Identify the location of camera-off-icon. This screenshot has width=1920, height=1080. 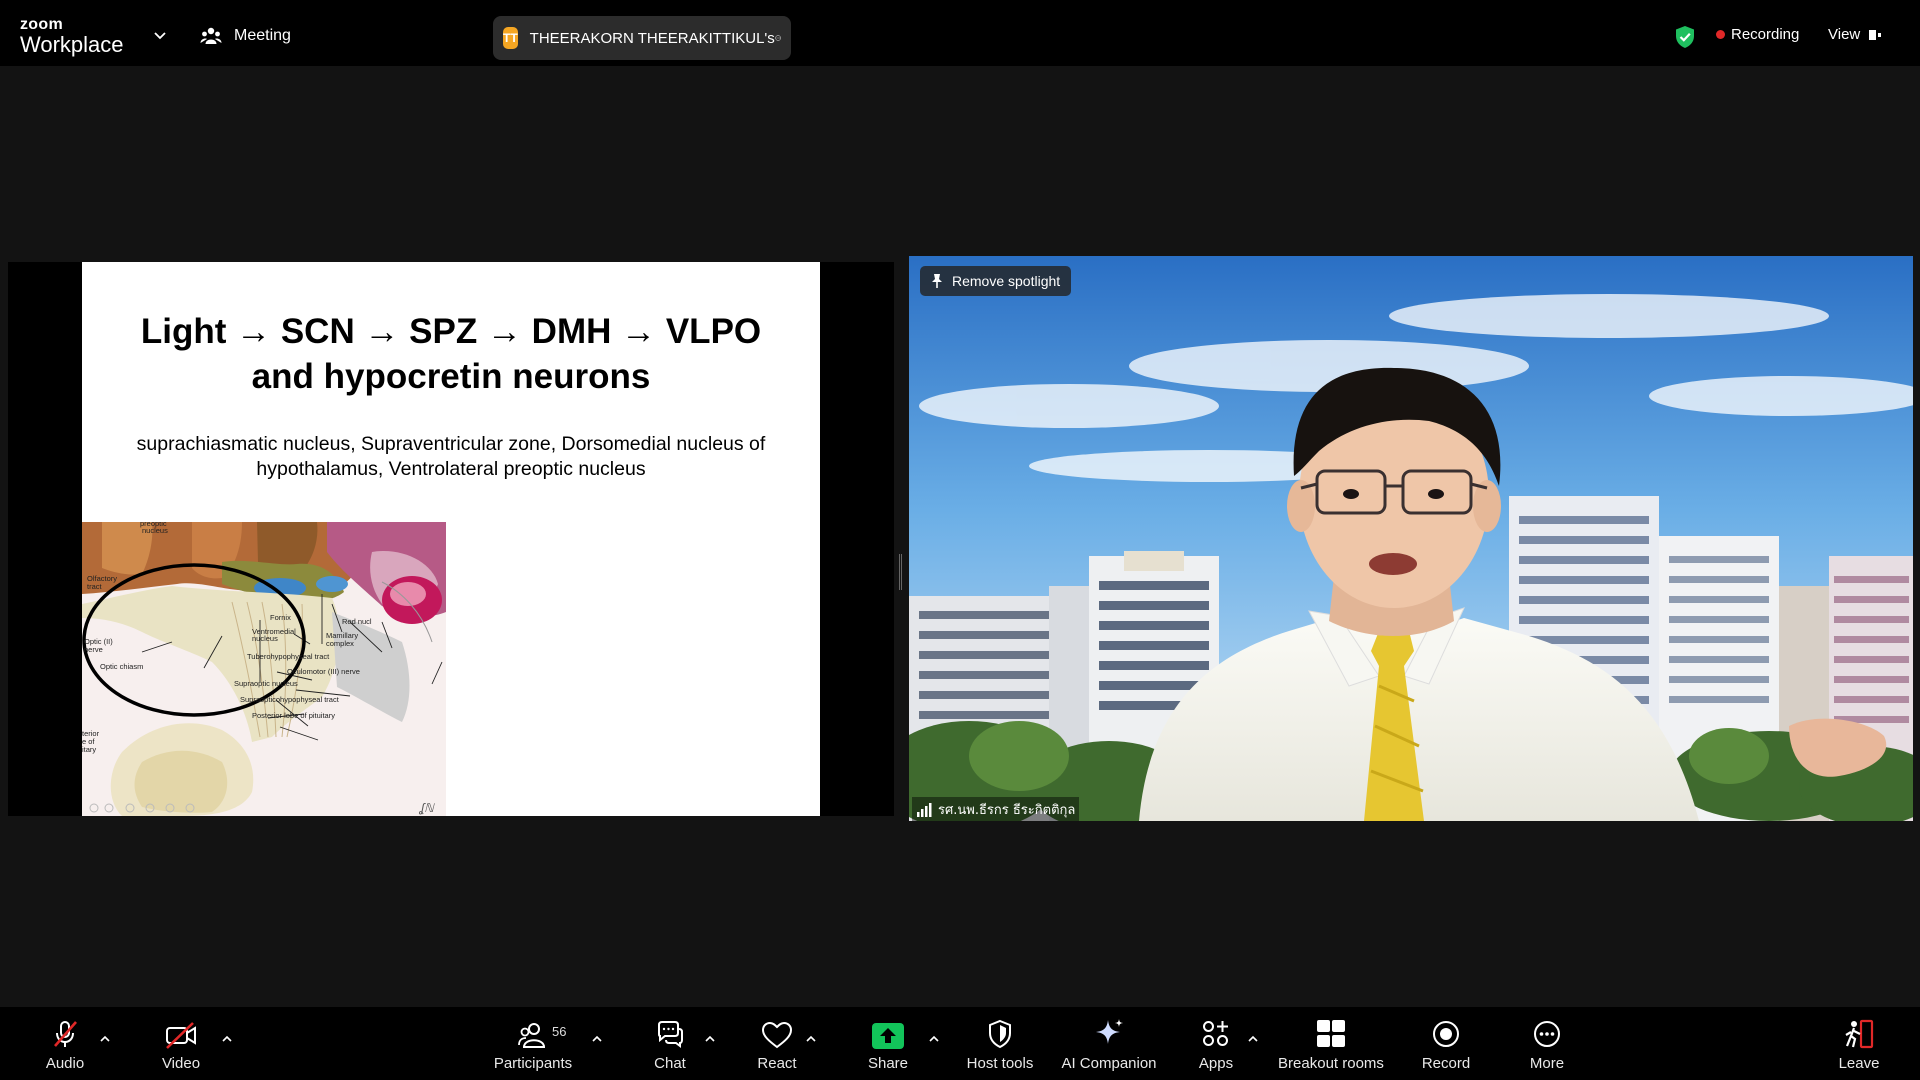
(181, 1035).